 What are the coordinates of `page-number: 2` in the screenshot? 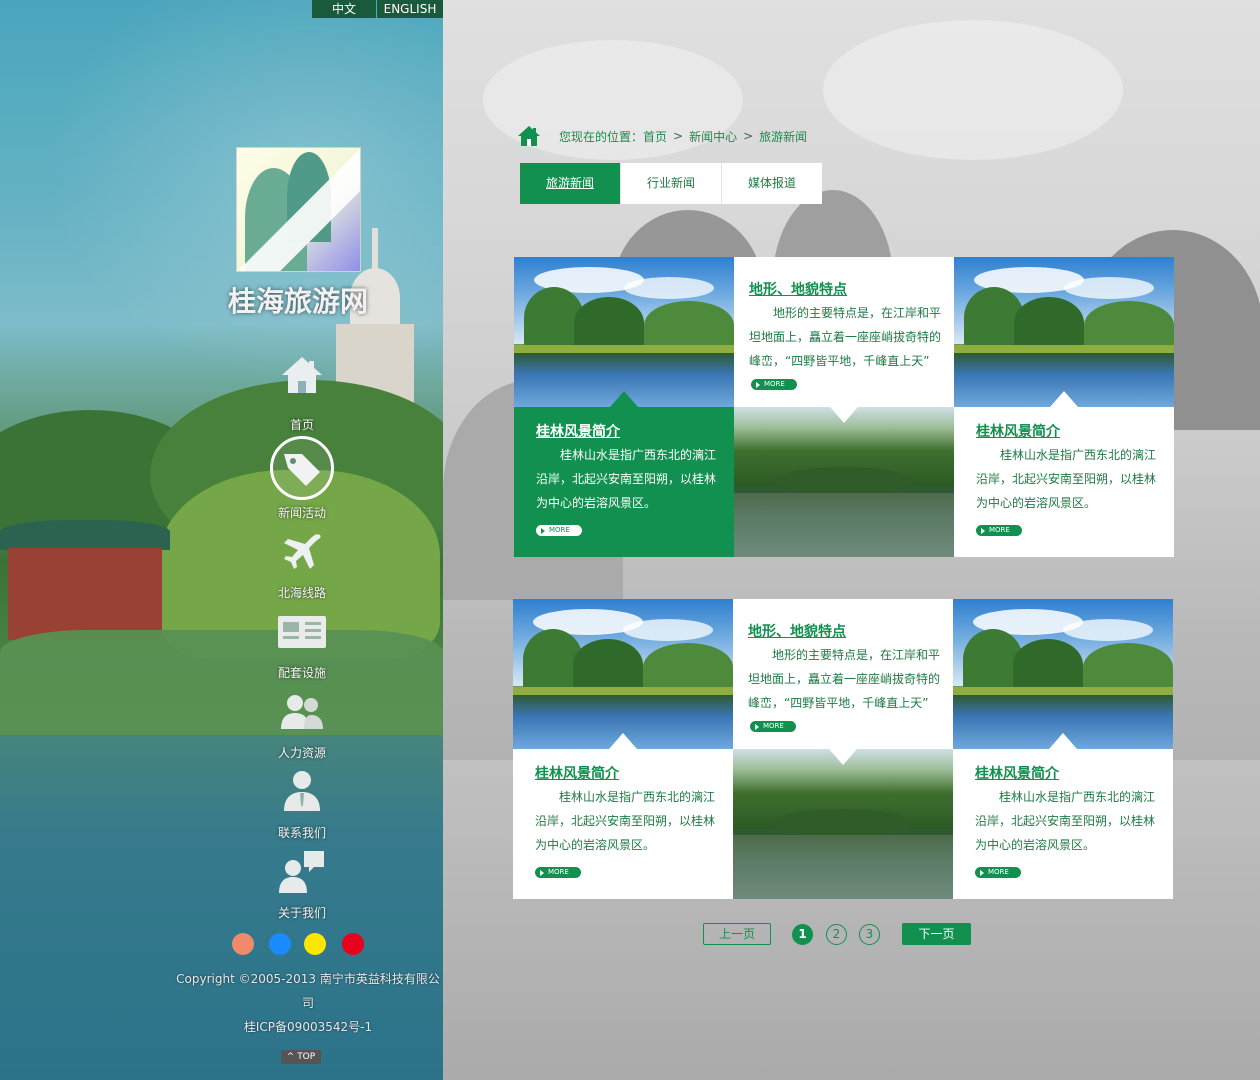 It's located at (836, 934).